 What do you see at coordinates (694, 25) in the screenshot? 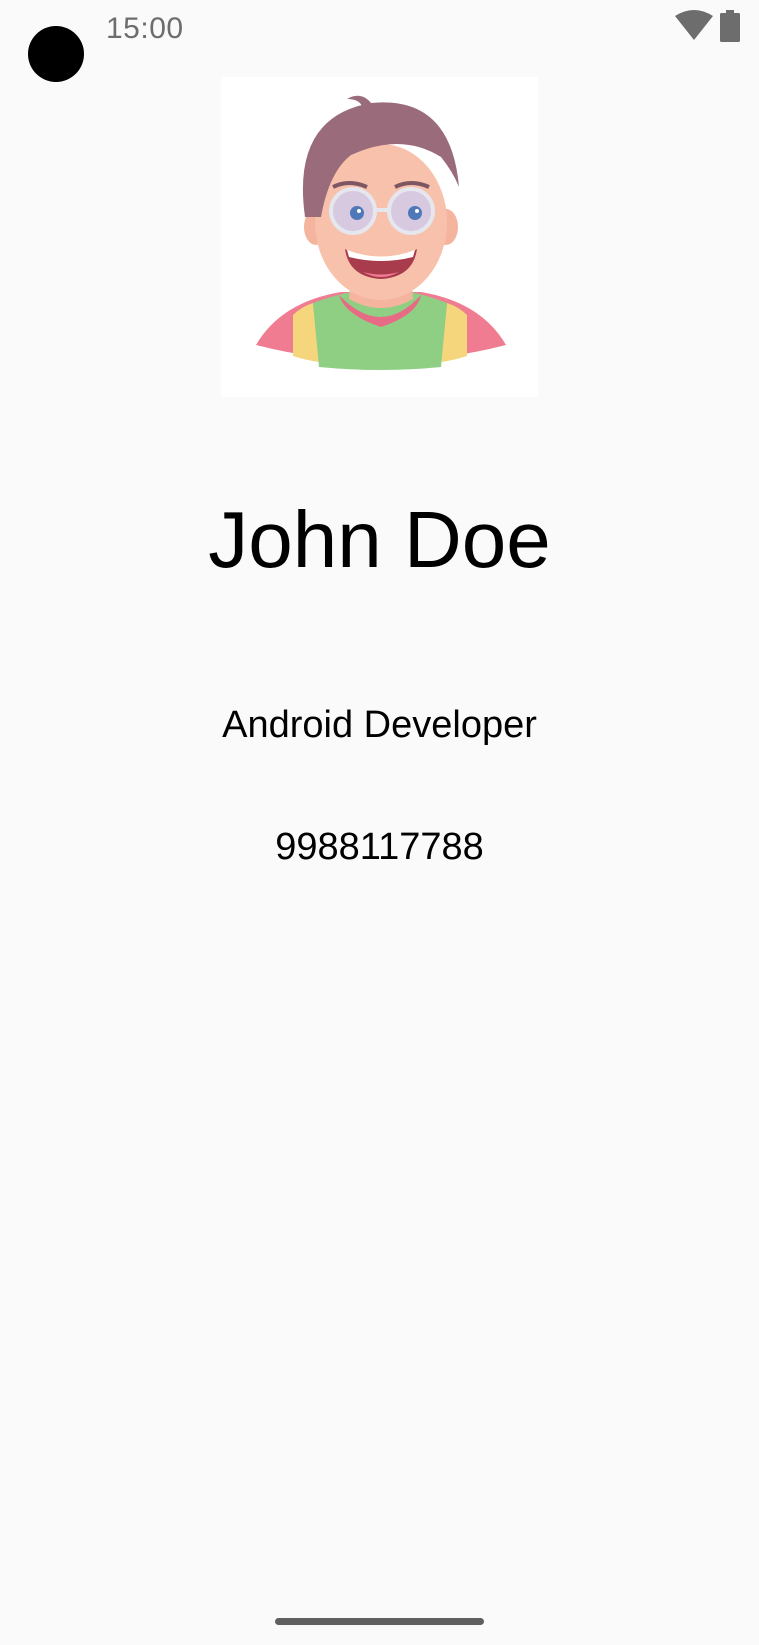
I see `wifi-icon` at bounding box center [694, 25].